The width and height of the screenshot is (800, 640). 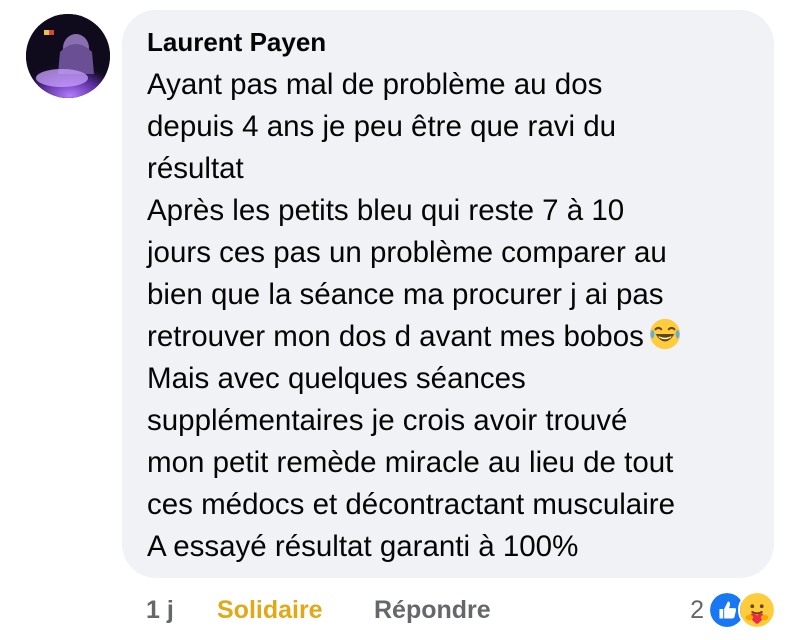 I want to click on comment-line: Mais avec quelques séances, so click(x=336, y=378).